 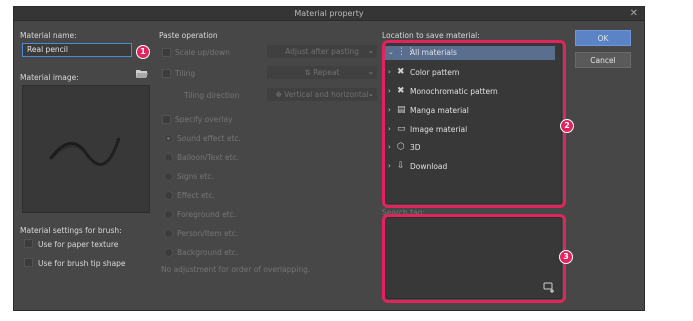 I want to click on scale-checkbox, so click(x=166, y=52).